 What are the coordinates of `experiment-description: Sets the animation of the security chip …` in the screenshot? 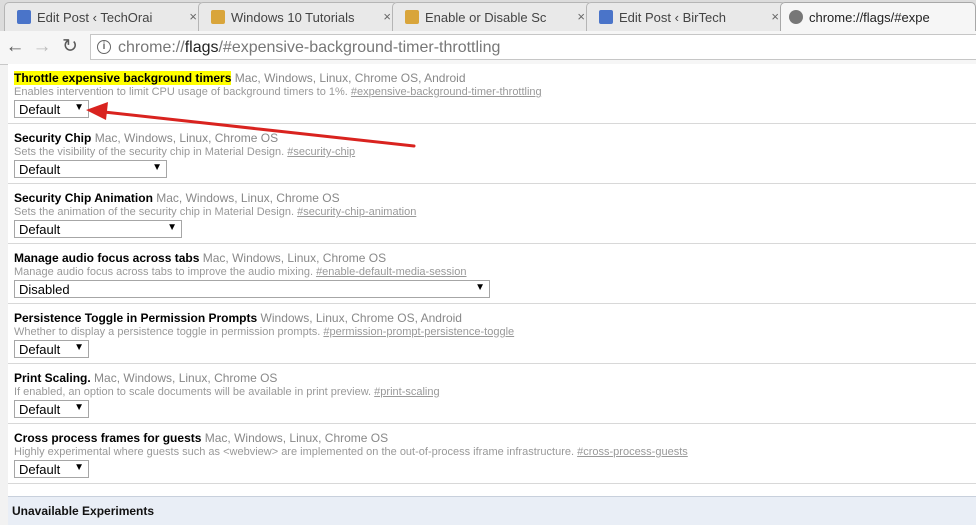 It's located at (154, 212).